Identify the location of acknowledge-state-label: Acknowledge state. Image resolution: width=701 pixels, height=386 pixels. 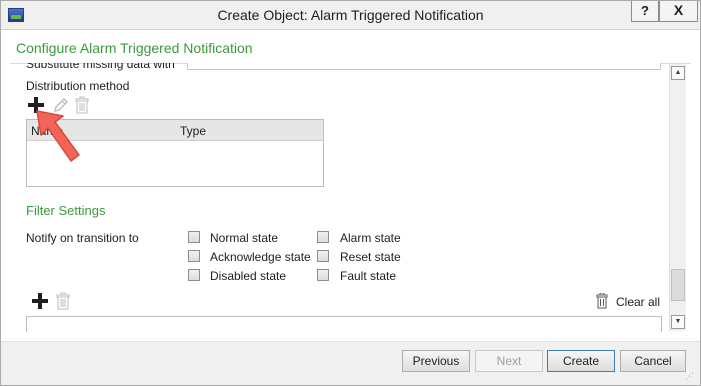
(260, 257).